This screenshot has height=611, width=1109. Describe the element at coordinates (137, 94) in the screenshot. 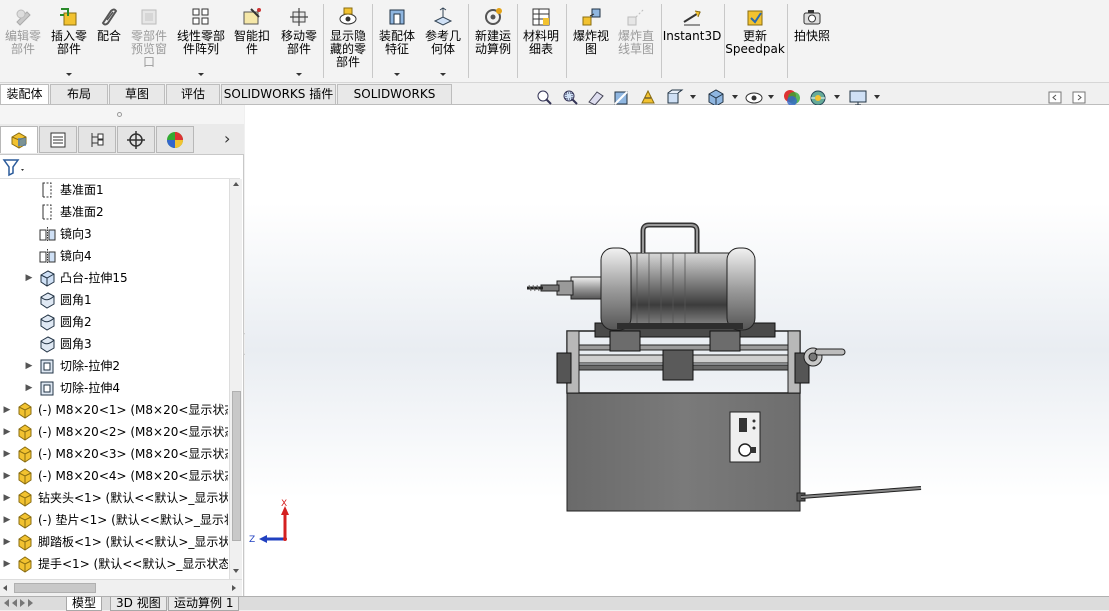

I see `tab-sketch: 草图` at that location.